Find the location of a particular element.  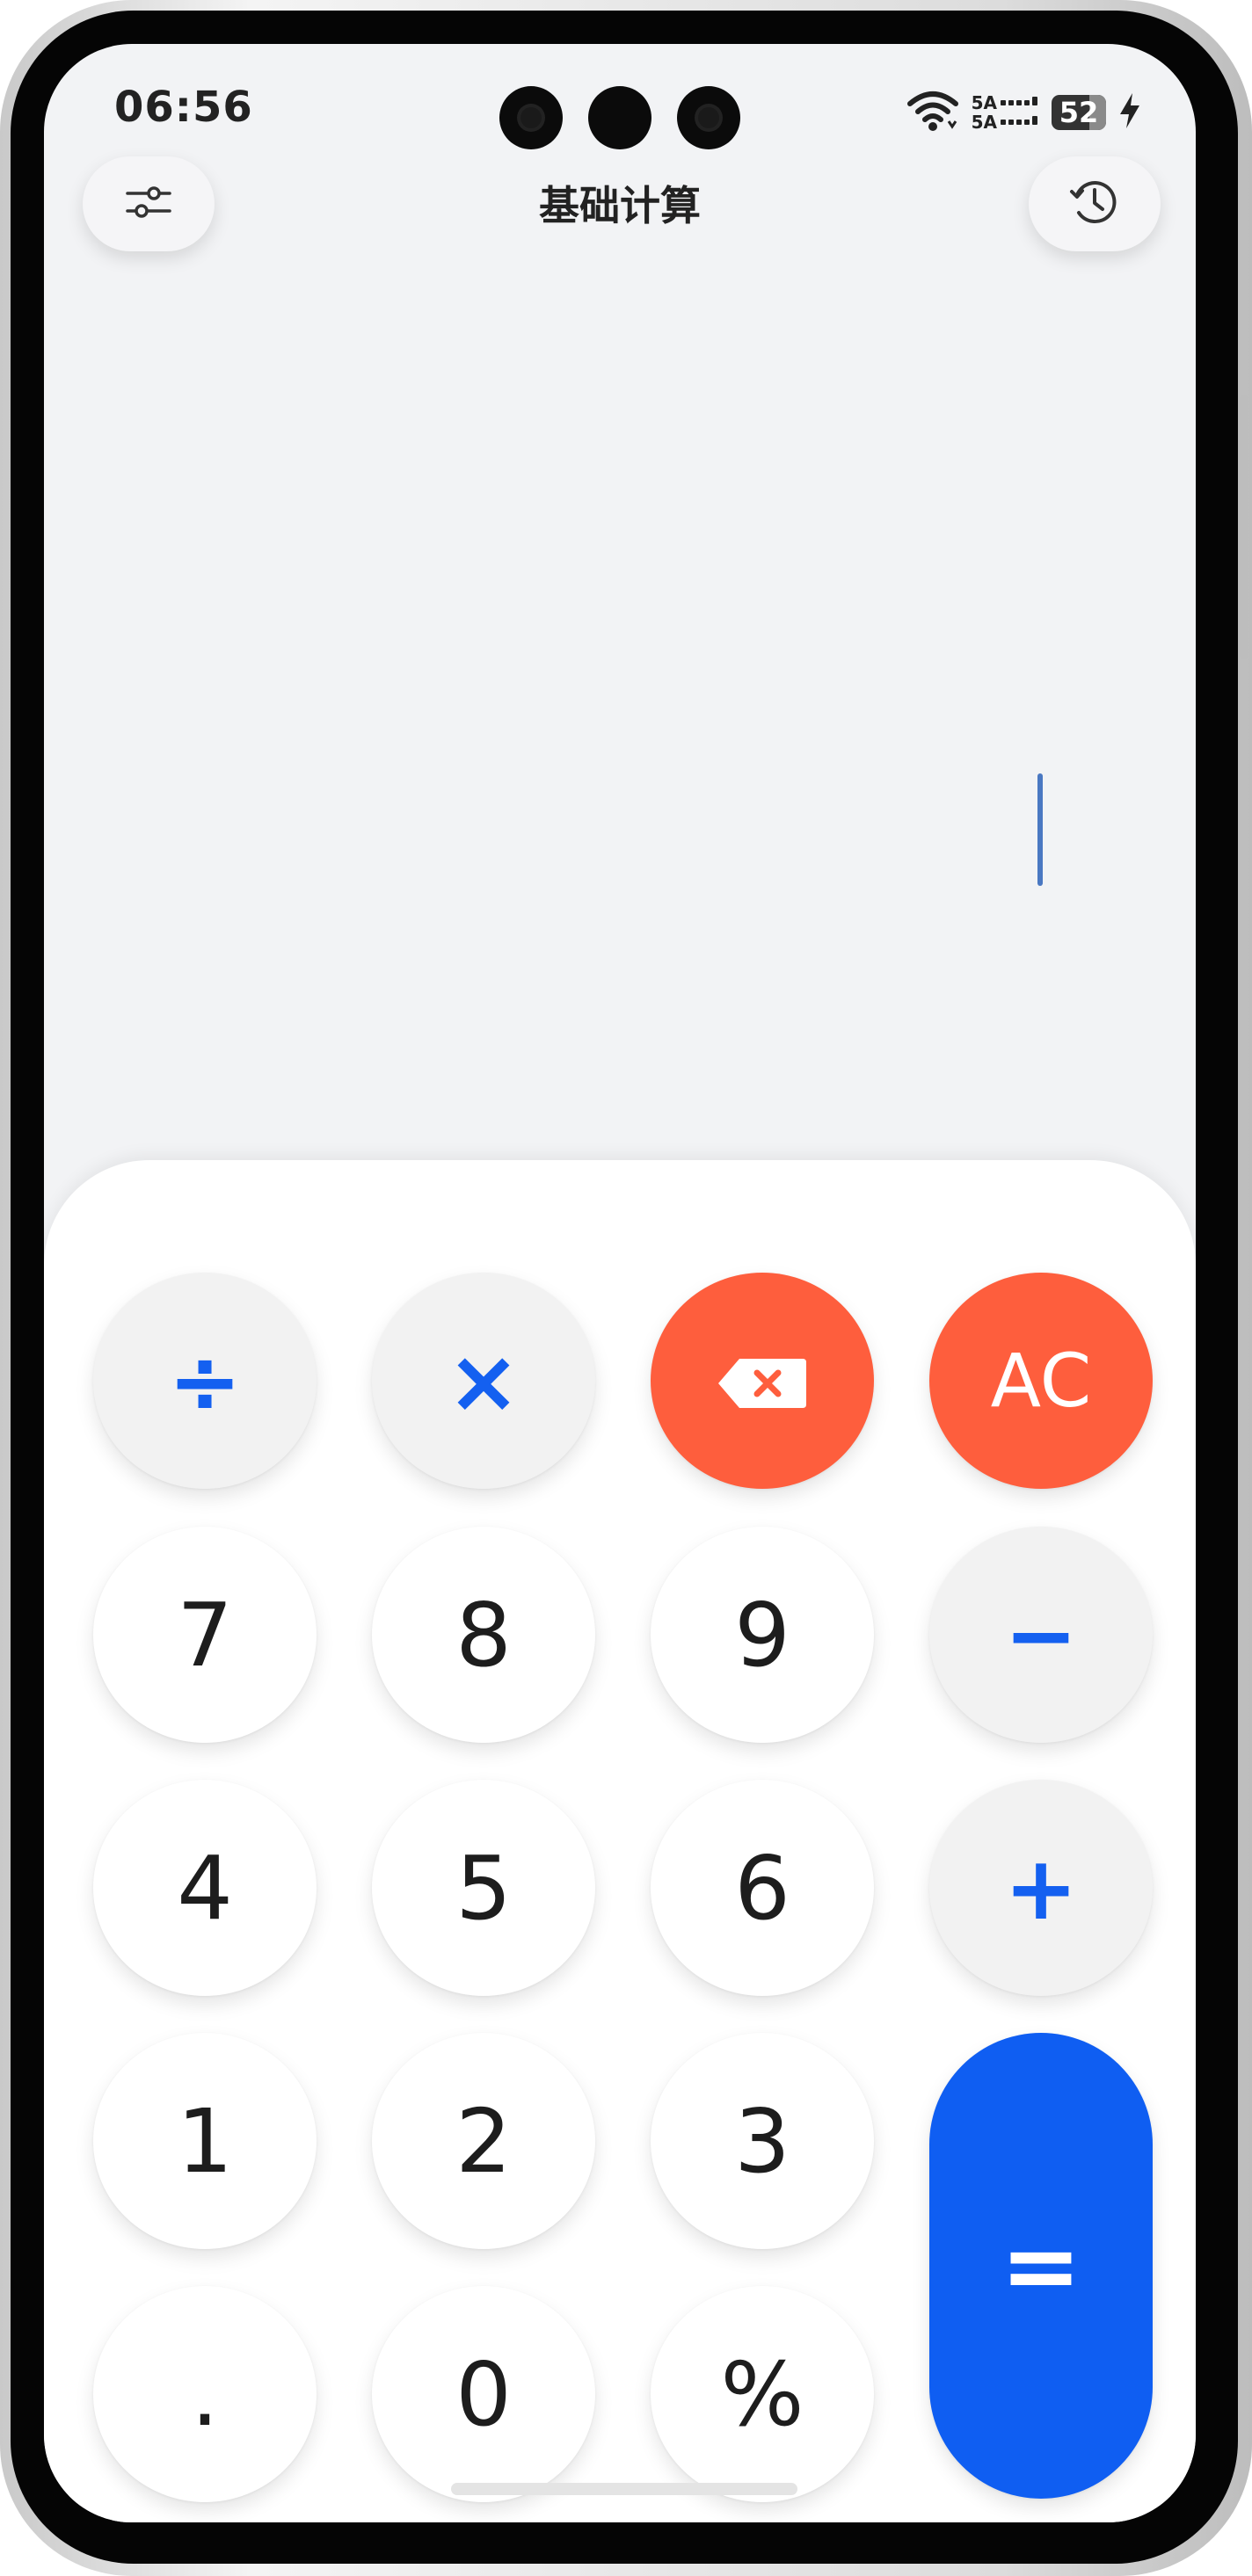

charging-icon is located at coordinates (1129, 112).